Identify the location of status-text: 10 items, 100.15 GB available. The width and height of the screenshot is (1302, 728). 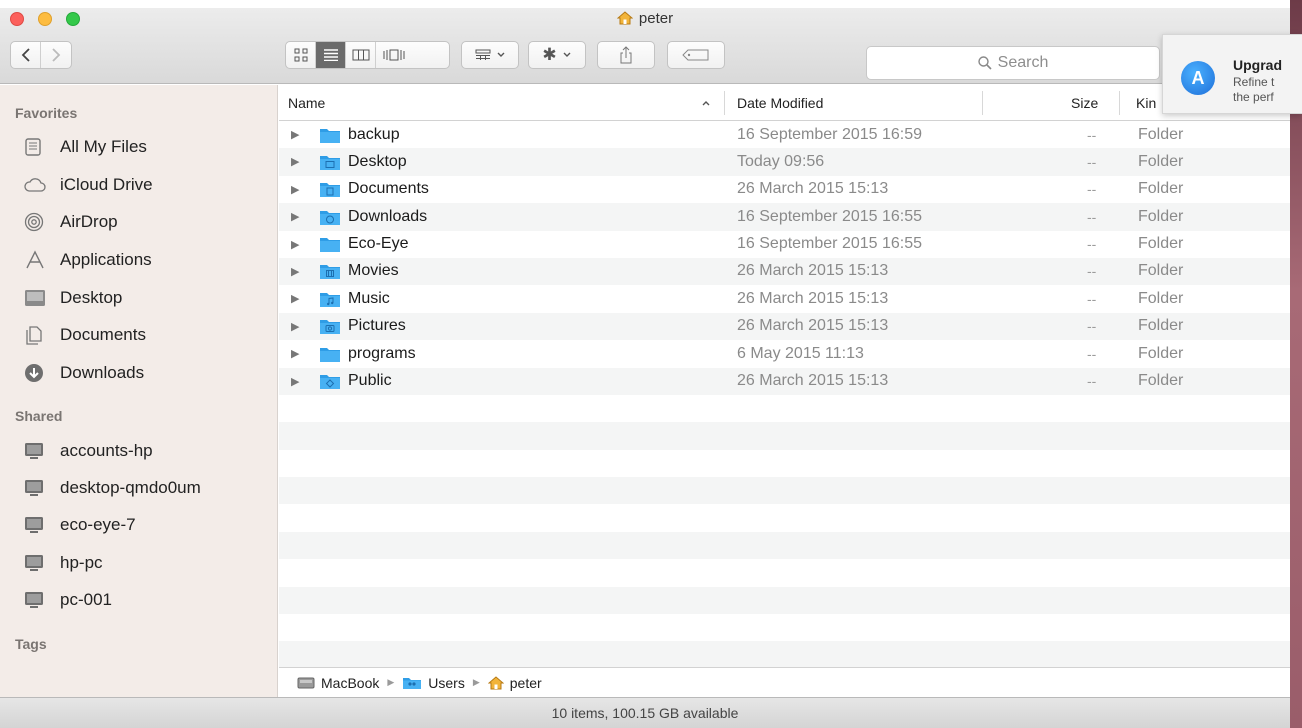
(645, 713).